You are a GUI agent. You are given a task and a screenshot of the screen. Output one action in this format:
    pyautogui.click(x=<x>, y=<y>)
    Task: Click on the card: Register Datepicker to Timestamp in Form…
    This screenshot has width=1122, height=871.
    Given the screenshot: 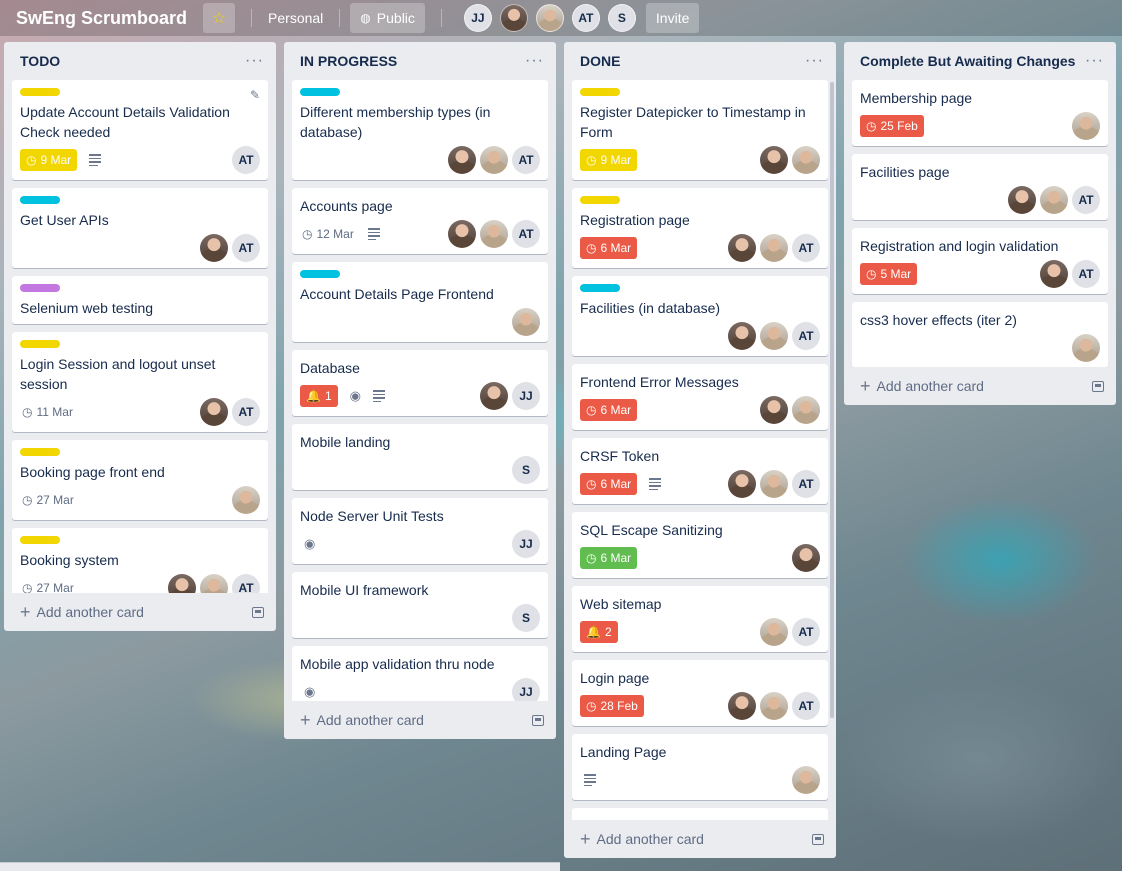 What is the action you would take?
    pyautogui.click(x=700, y=130)
    